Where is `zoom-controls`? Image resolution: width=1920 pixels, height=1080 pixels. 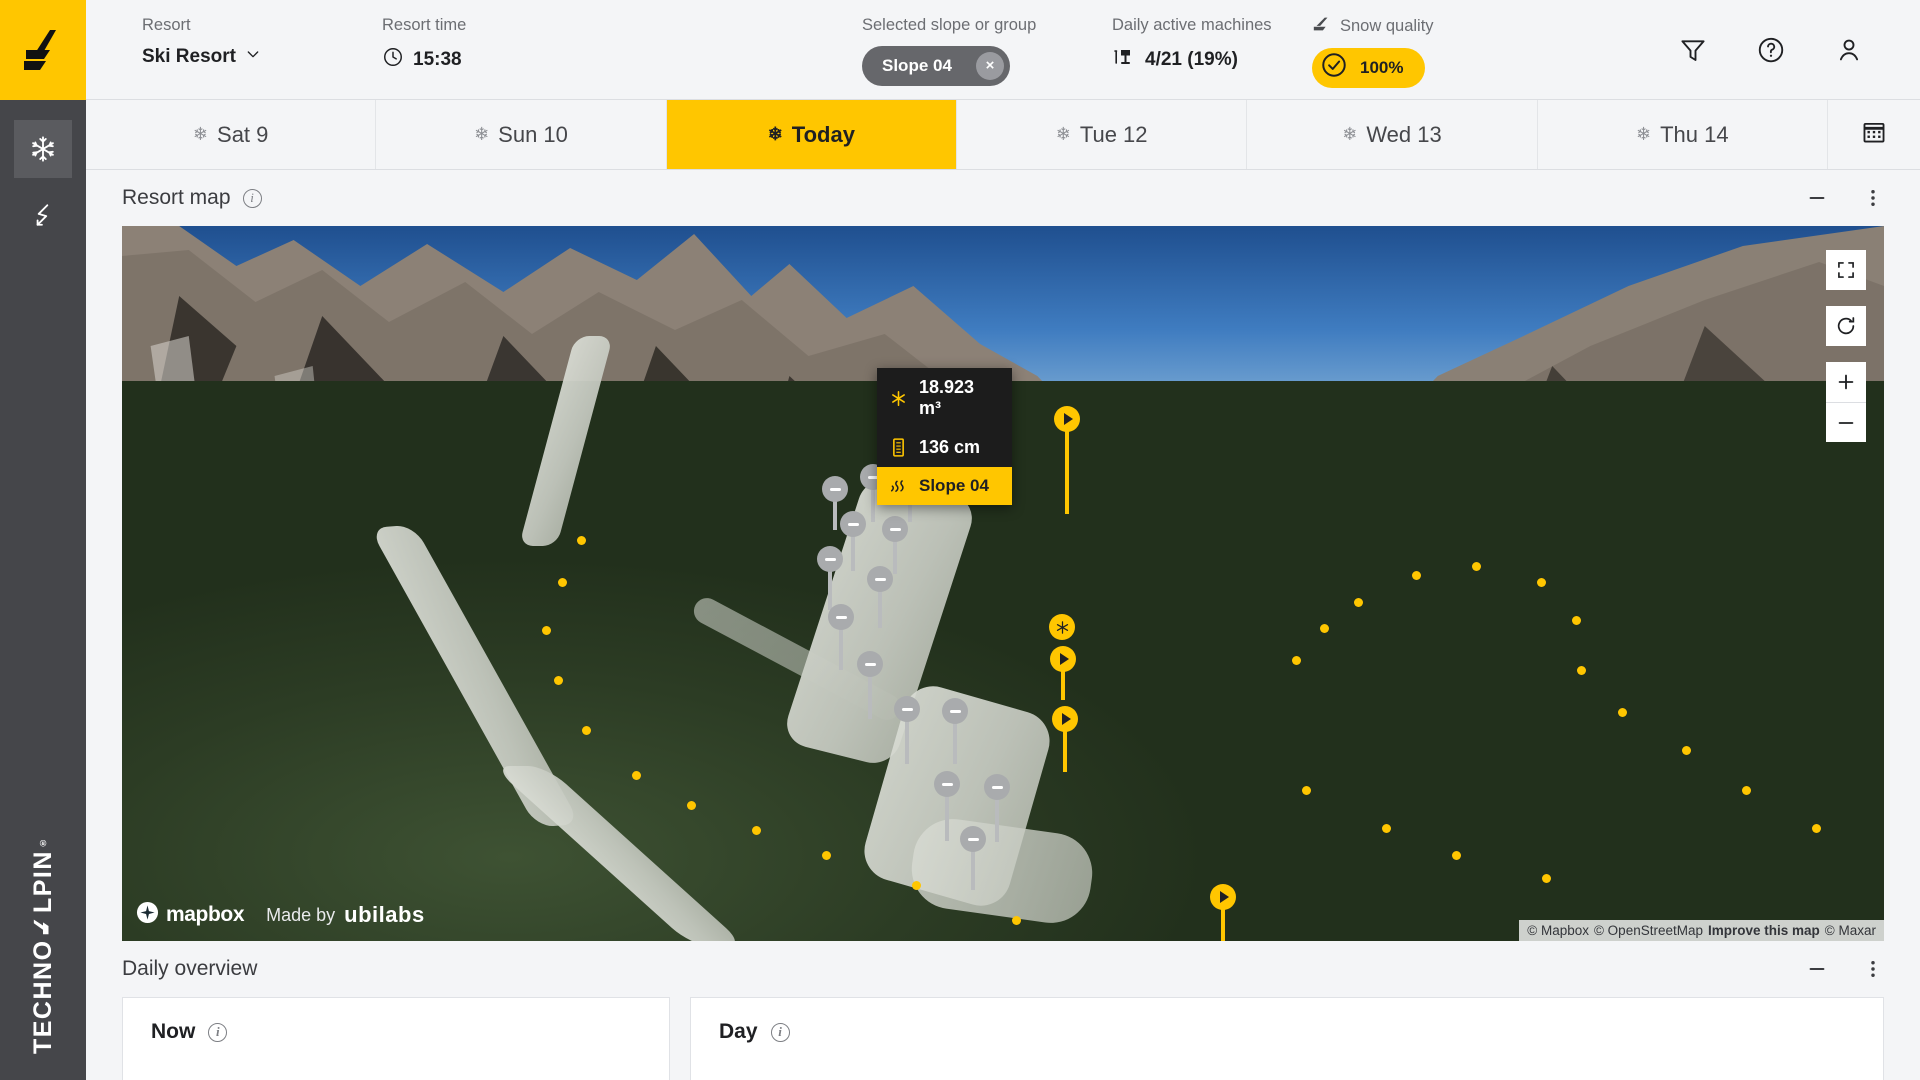 zoom-controls is located at coordinates (1846, 402).